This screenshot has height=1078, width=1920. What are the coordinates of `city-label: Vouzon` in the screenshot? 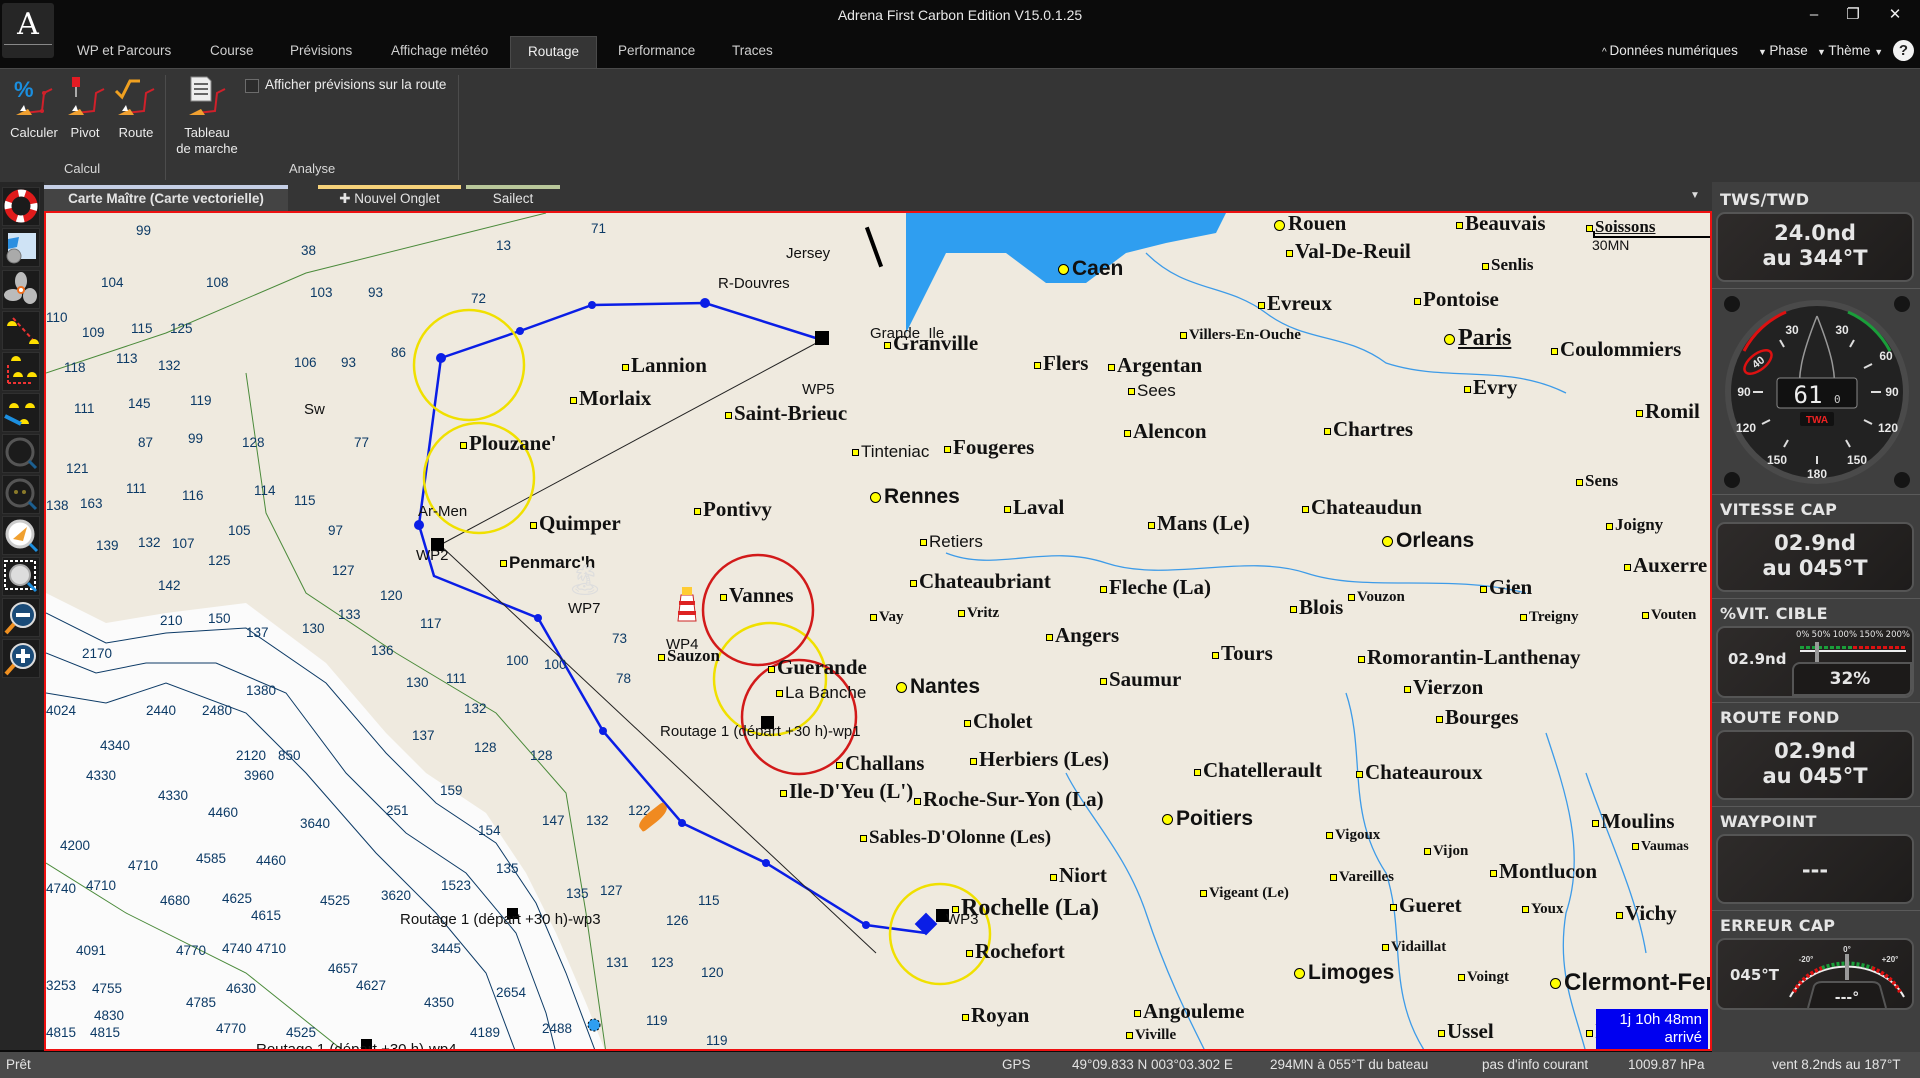 It's located at (1376, 597).